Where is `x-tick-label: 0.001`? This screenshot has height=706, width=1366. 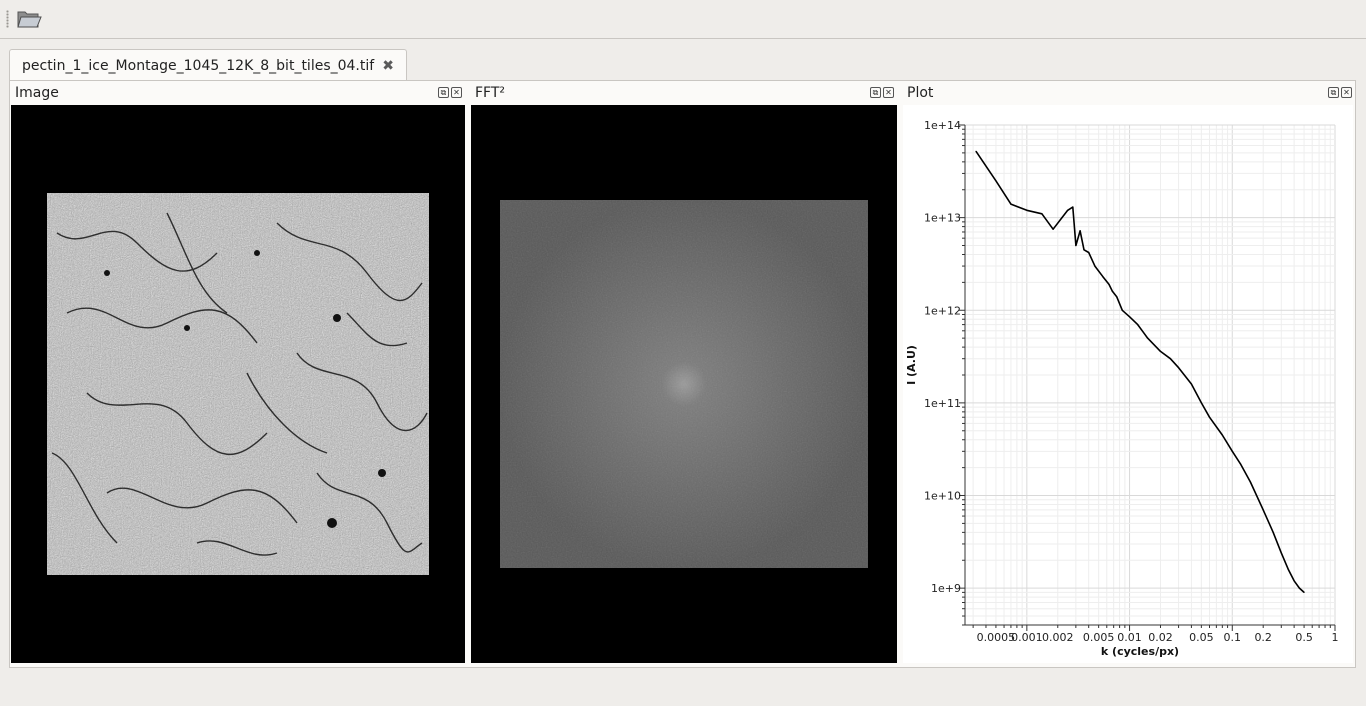 x-tick-label: 0.001 is located at coordinates (1027, 637).